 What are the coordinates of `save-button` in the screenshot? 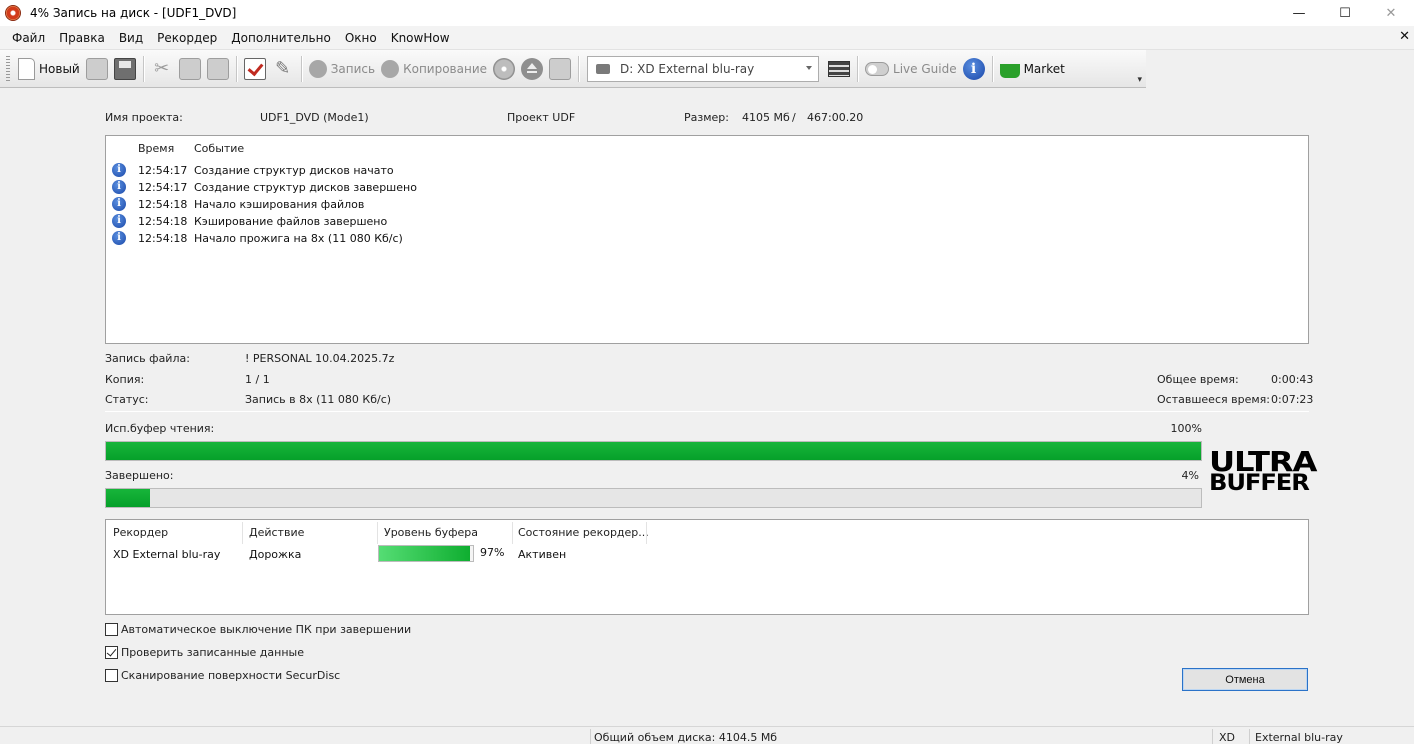 It's located at (125, 69).